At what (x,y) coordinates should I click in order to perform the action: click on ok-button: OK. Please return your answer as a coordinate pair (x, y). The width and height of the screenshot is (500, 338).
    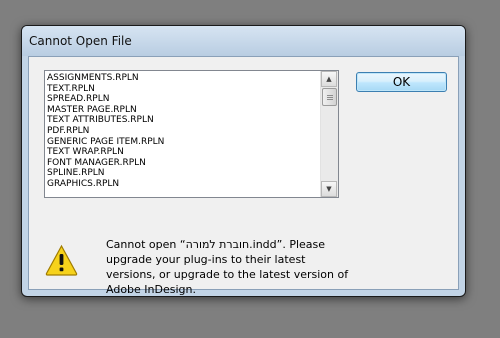
    Looking at the image, I should click on (401, 82).